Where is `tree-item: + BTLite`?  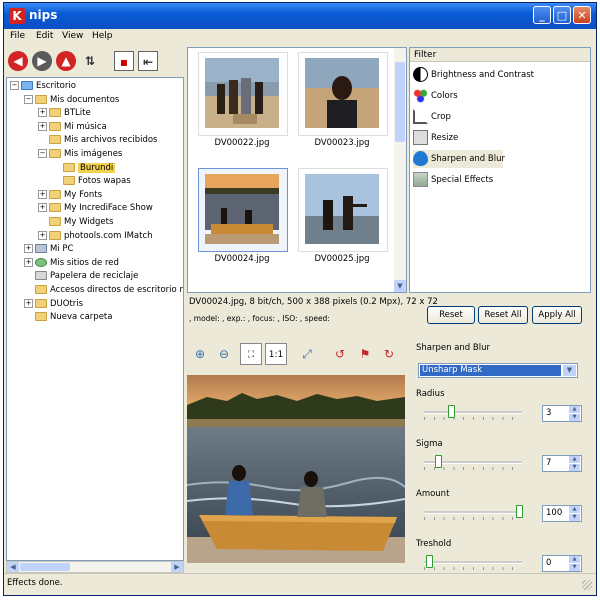
tree-item: + BTLite is located at coordinates (64, 113).